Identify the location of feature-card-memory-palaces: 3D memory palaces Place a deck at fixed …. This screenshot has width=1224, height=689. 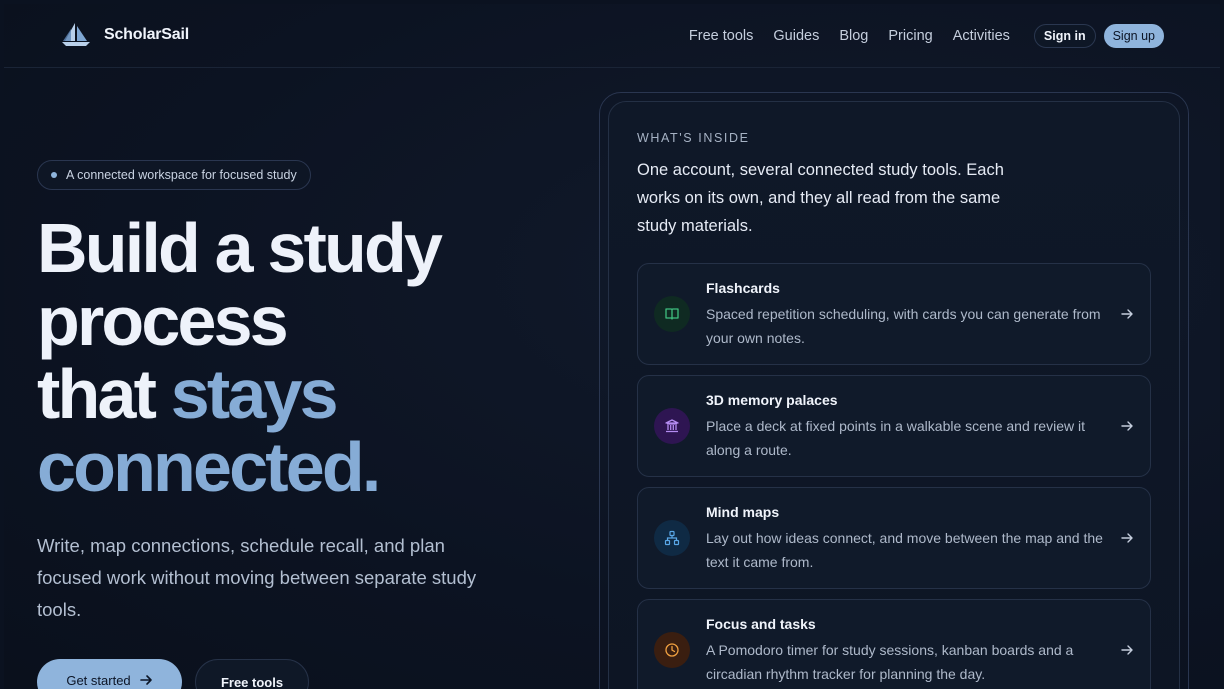
(894, 426).